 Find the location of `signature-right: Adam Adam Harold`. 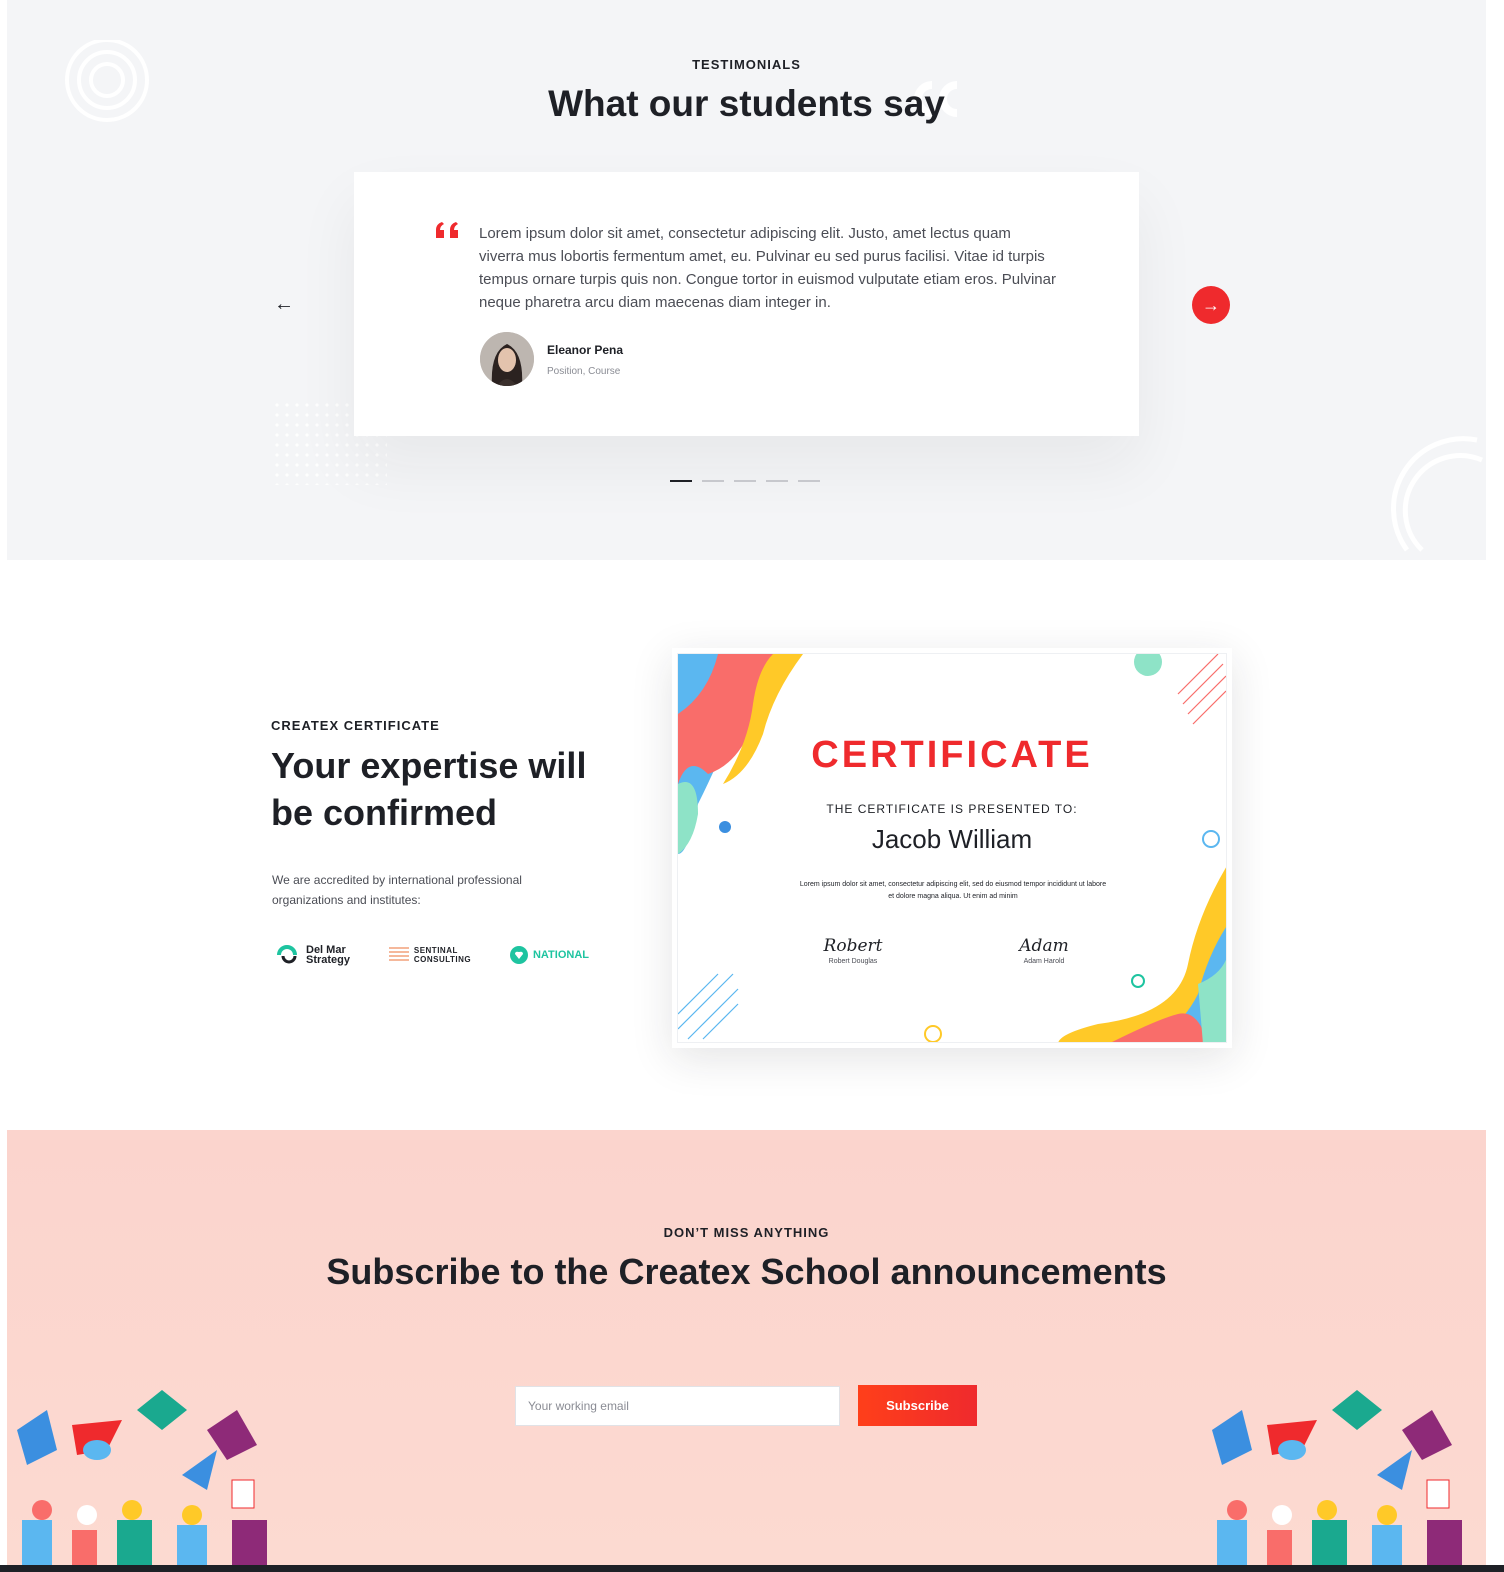

signature-right: Adam Adam Harold is located at coordinates (1044, 950).